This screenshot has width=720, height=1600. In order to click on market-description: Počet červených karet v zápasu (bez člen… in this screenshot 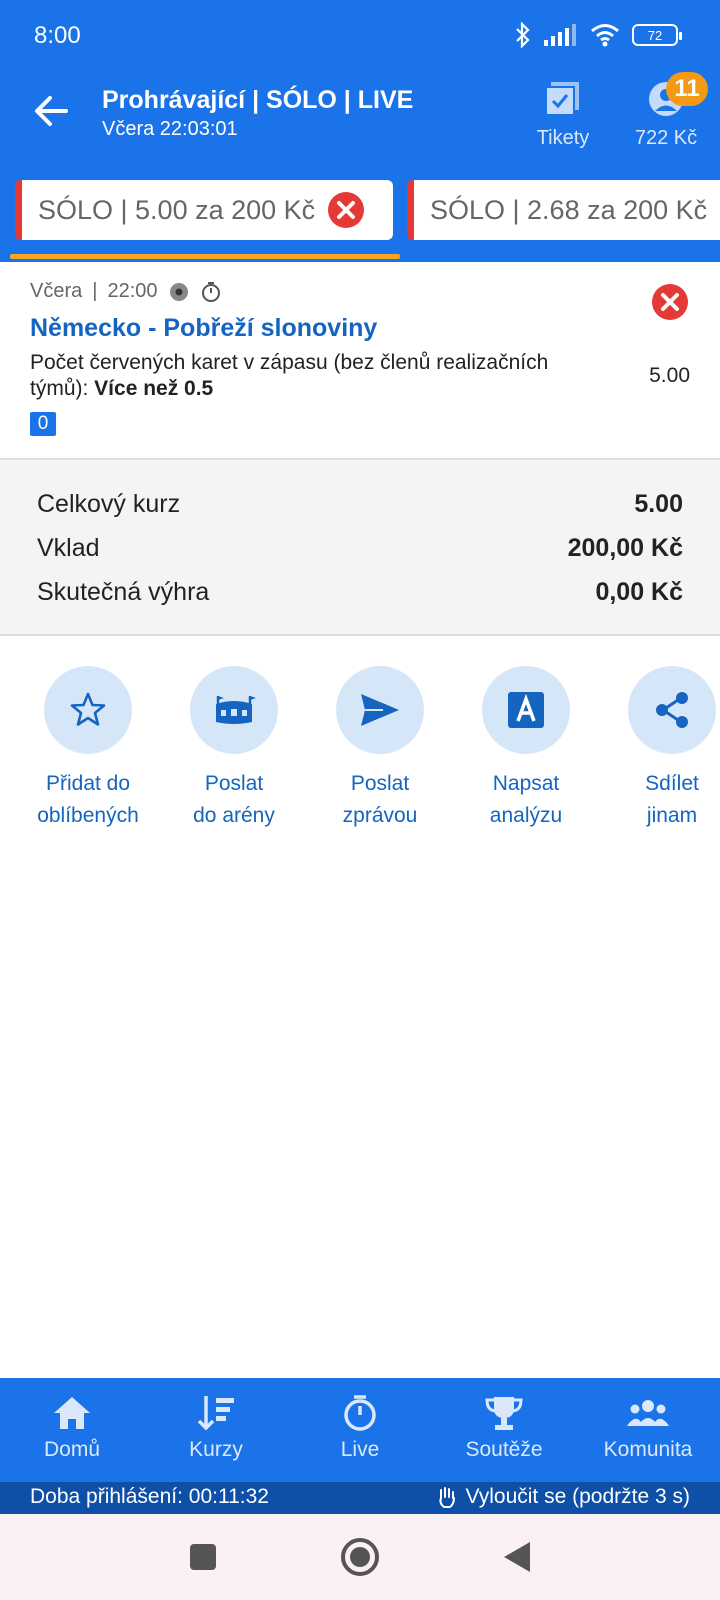, I will do `click(289, 375)`.